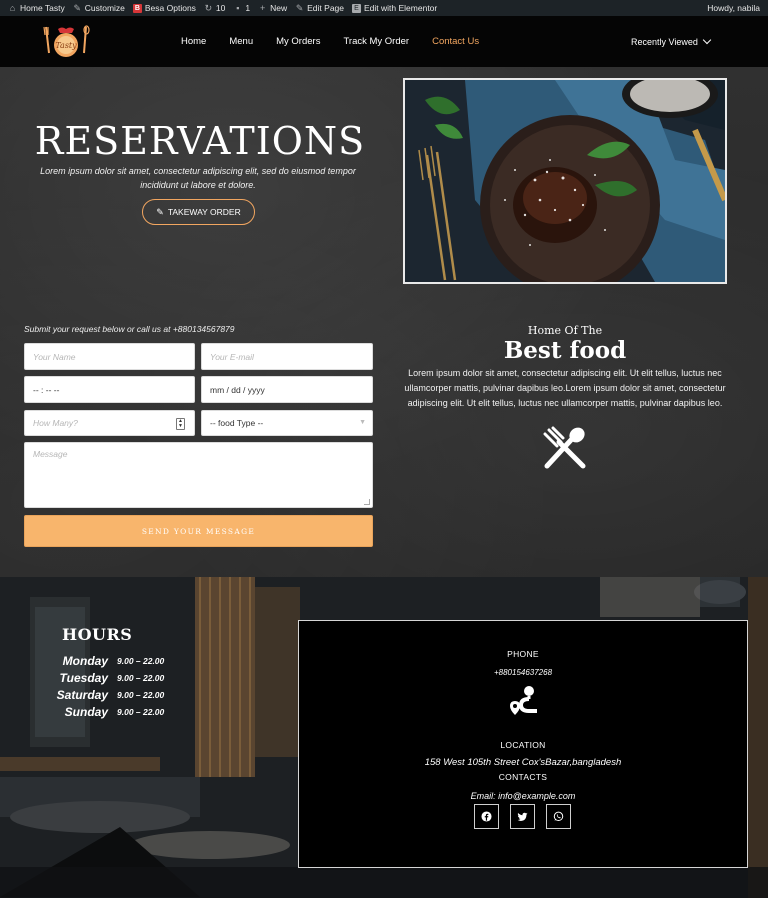 This screenshot has width=768, height=898. Describe the element at coordinates (55, 423) in the screenshot. I see `guest-count-placeholder: How Many?` at that location.